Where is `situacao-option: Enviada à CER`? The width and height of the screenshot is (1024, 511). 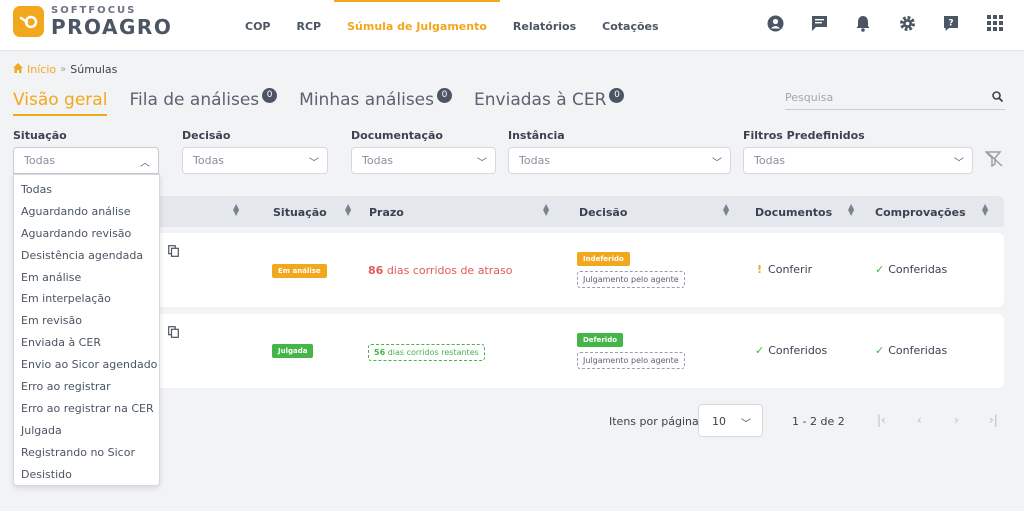 situacao-option: Enviada à CER is located at coordinates (86, 343).